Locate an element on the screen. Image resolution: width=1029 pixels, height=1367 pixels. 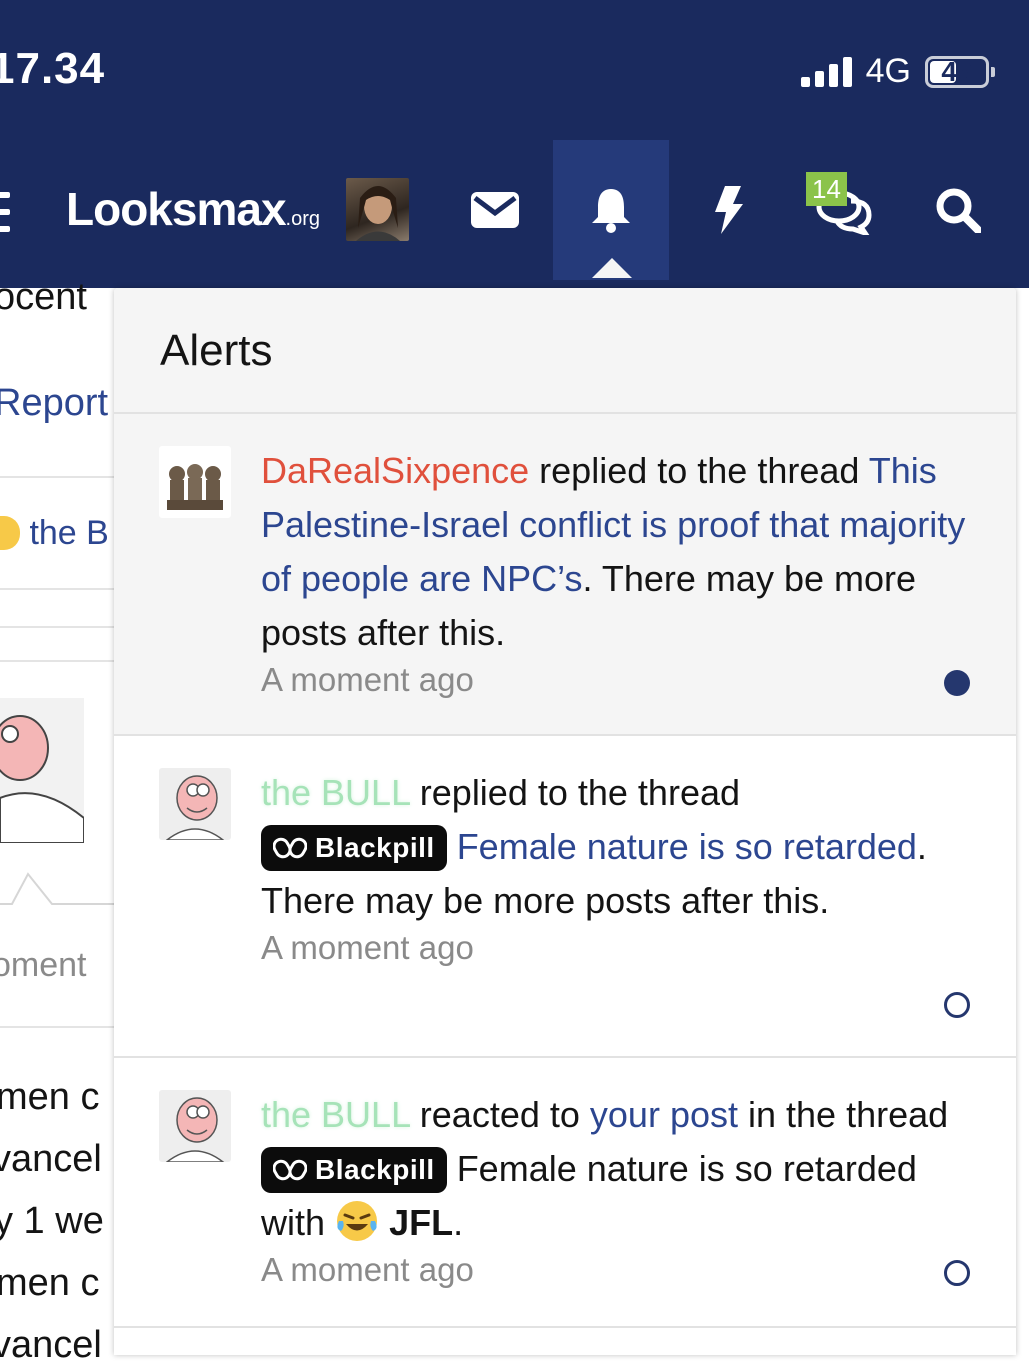
bg-fragment-9: vancel is located at coordinates (51, 1345).